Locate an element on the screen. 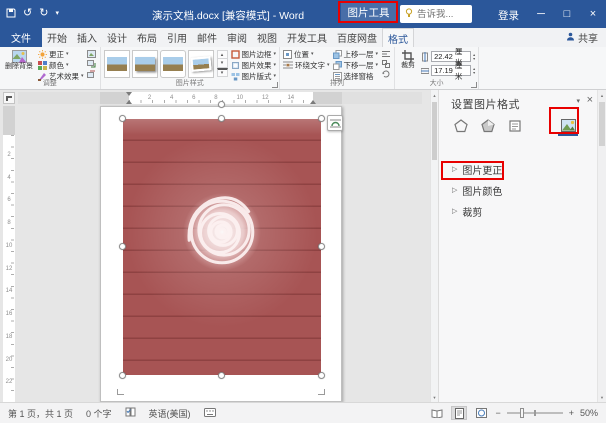  page-indicator: 第 1 页，共 1 页 is located at coordinates (40, 413).